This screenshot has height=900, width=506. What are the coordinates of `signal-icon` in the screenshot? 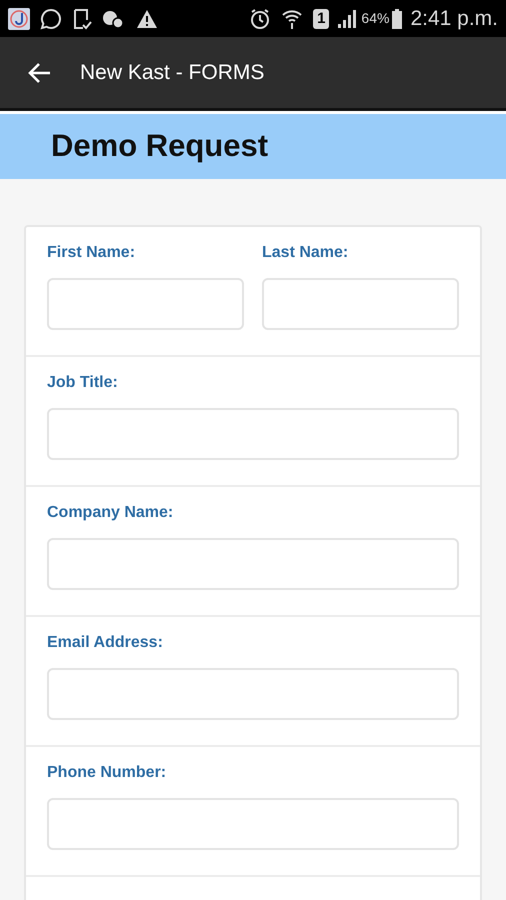 It's located at (347, 18).